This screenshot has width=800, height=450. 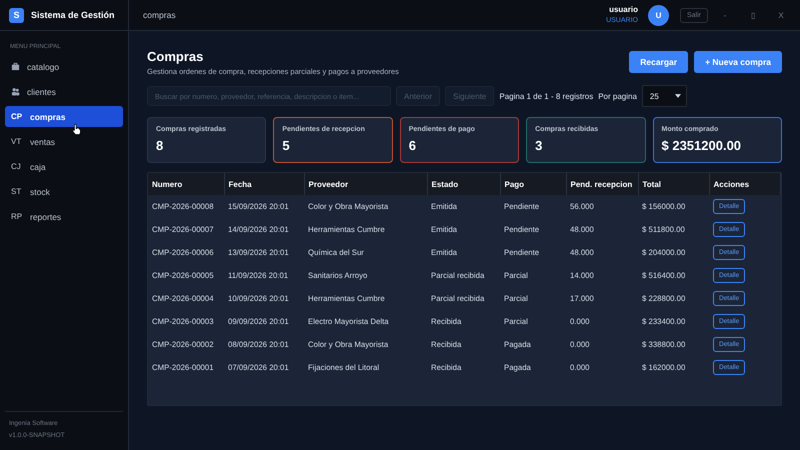 What do you see at coordinates (15, 91) in the screenshot?
I see `people-icon` at bounding box center [15, 91].